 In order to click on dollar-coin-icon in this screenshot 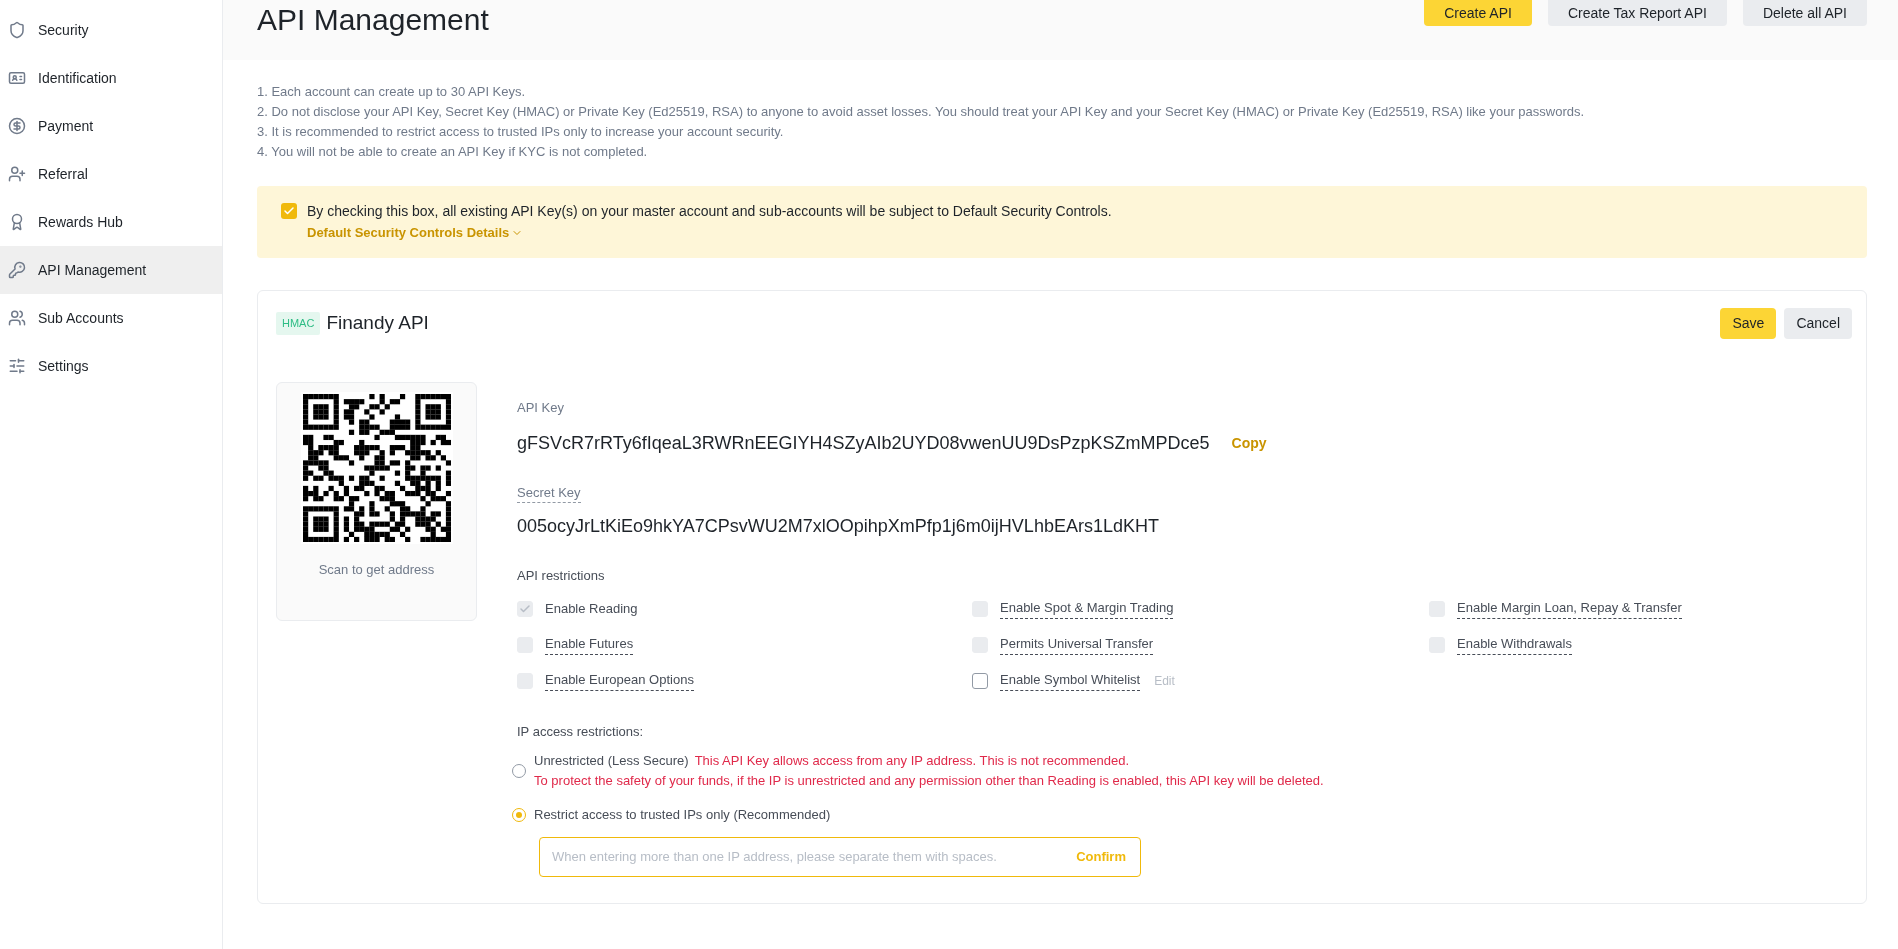, I will do `click(17, 126)`.